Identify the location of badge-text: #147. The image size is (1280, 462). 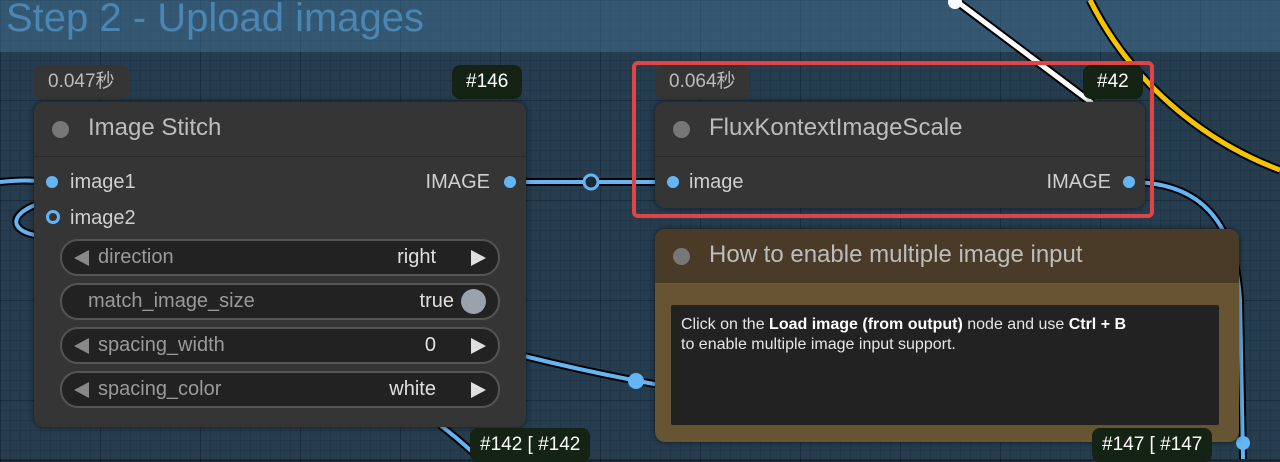
(1181, 444).